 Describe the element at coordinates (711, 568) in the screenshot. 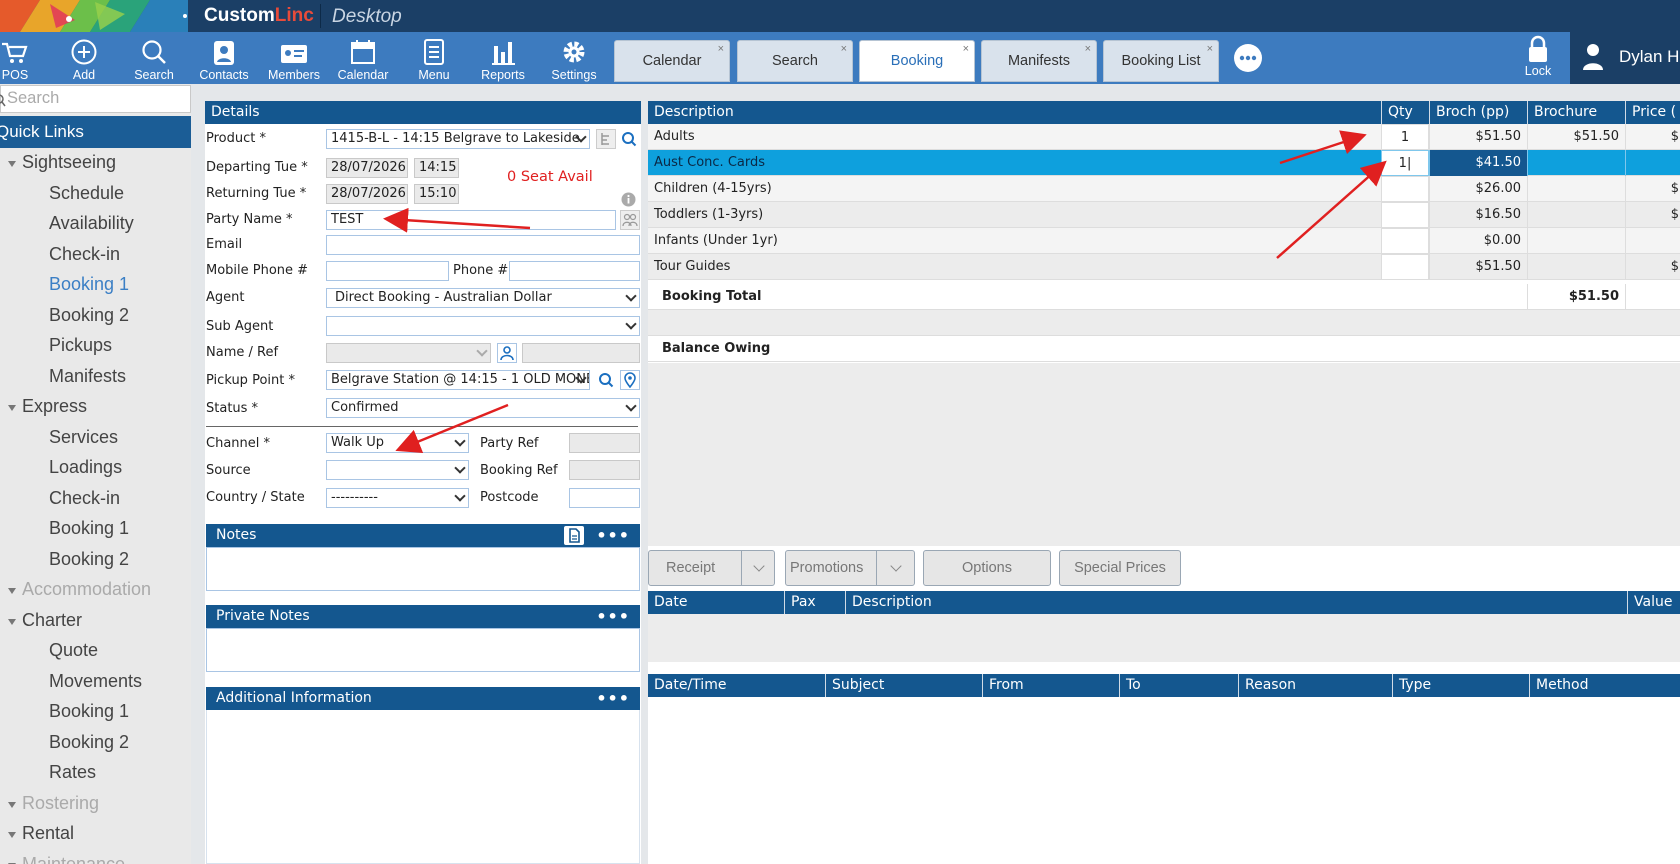

I see `receipt-button: Receipt` at that location.